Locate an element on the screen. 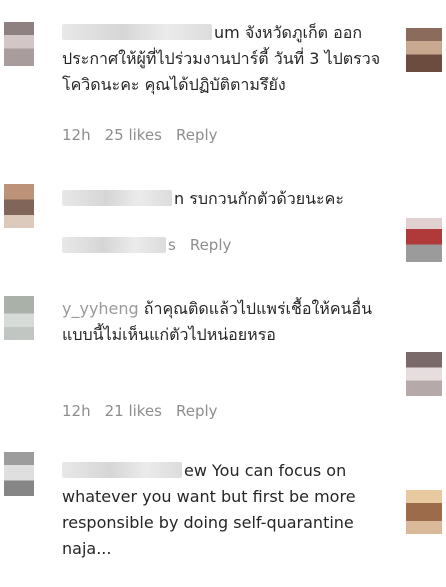 This screenshot has width=446, height=587. username: y_yyheng is located at coordinates (100, 308).